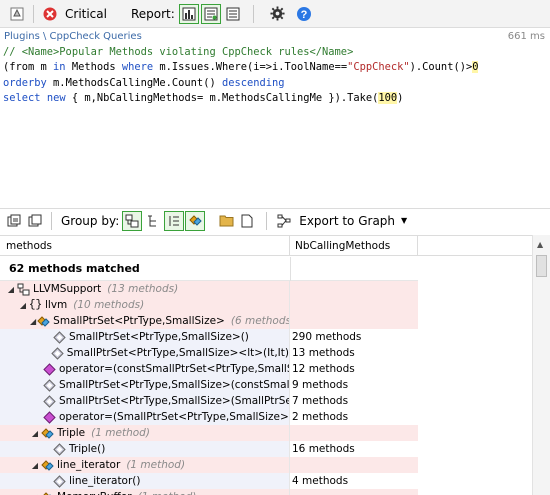 The image size is (550, 495). What do you see at coordinates (320, 385) in the screenshot?
I see `nb-calling-cell: 9 methods` at bounding box center [320, 385].